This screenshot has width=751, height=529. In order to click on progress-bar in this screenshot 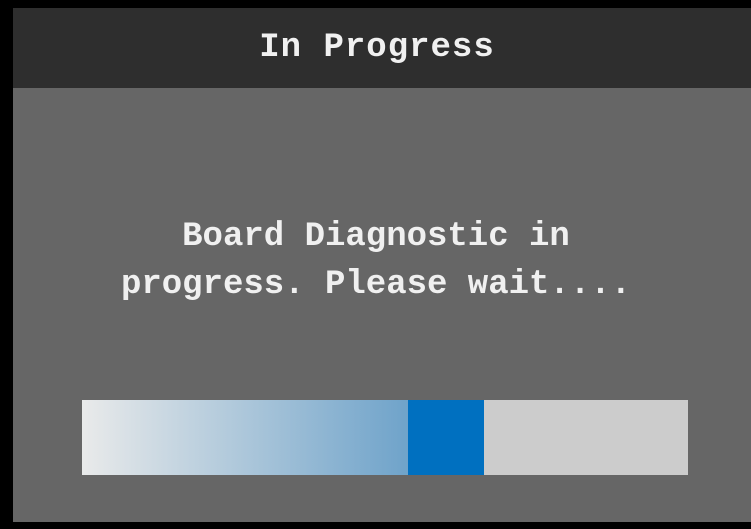, I will do `click(385, 437)`.